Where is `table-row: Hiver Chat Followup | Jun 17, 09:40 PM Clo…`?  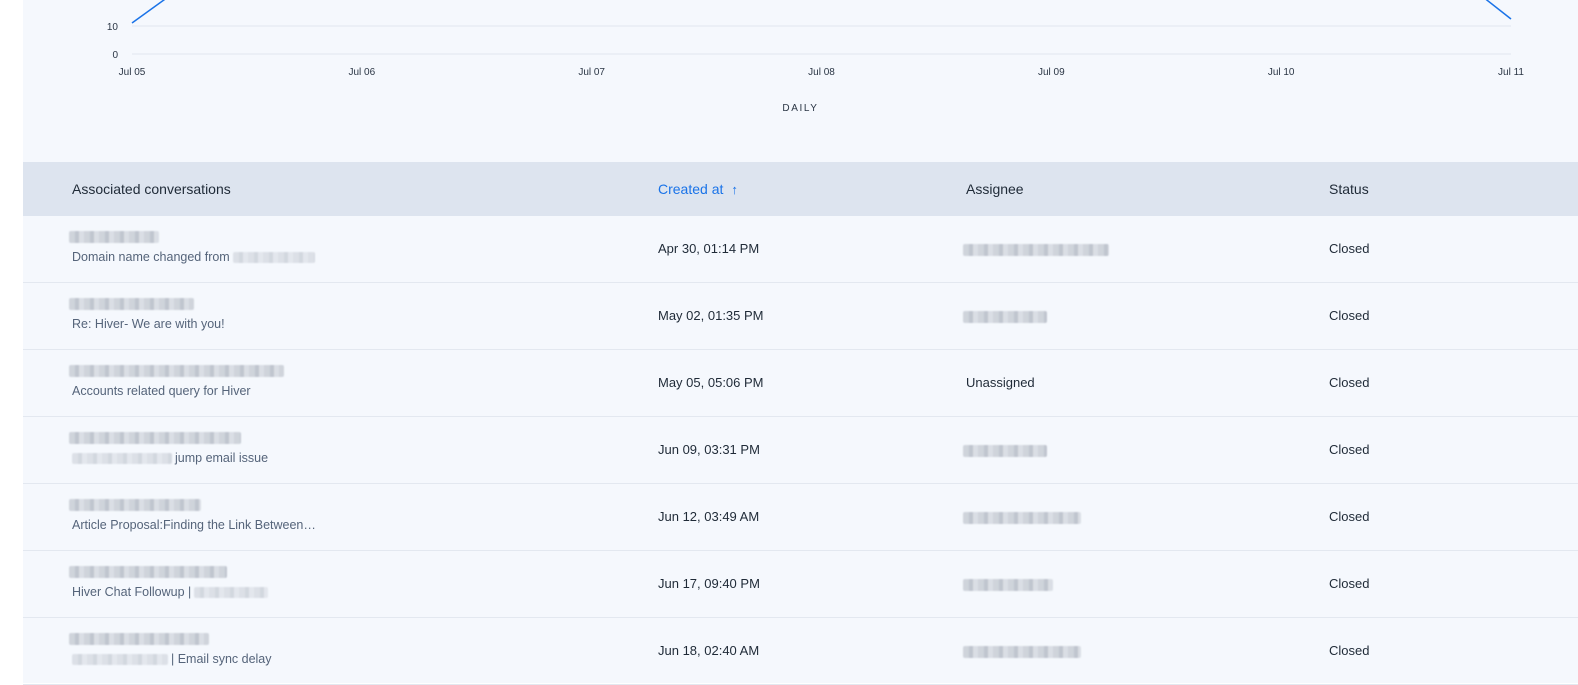 table-row: Hiver Chat Followup | Jun 17, 09:40 PM Clo… is located at coordinates (800, 584).